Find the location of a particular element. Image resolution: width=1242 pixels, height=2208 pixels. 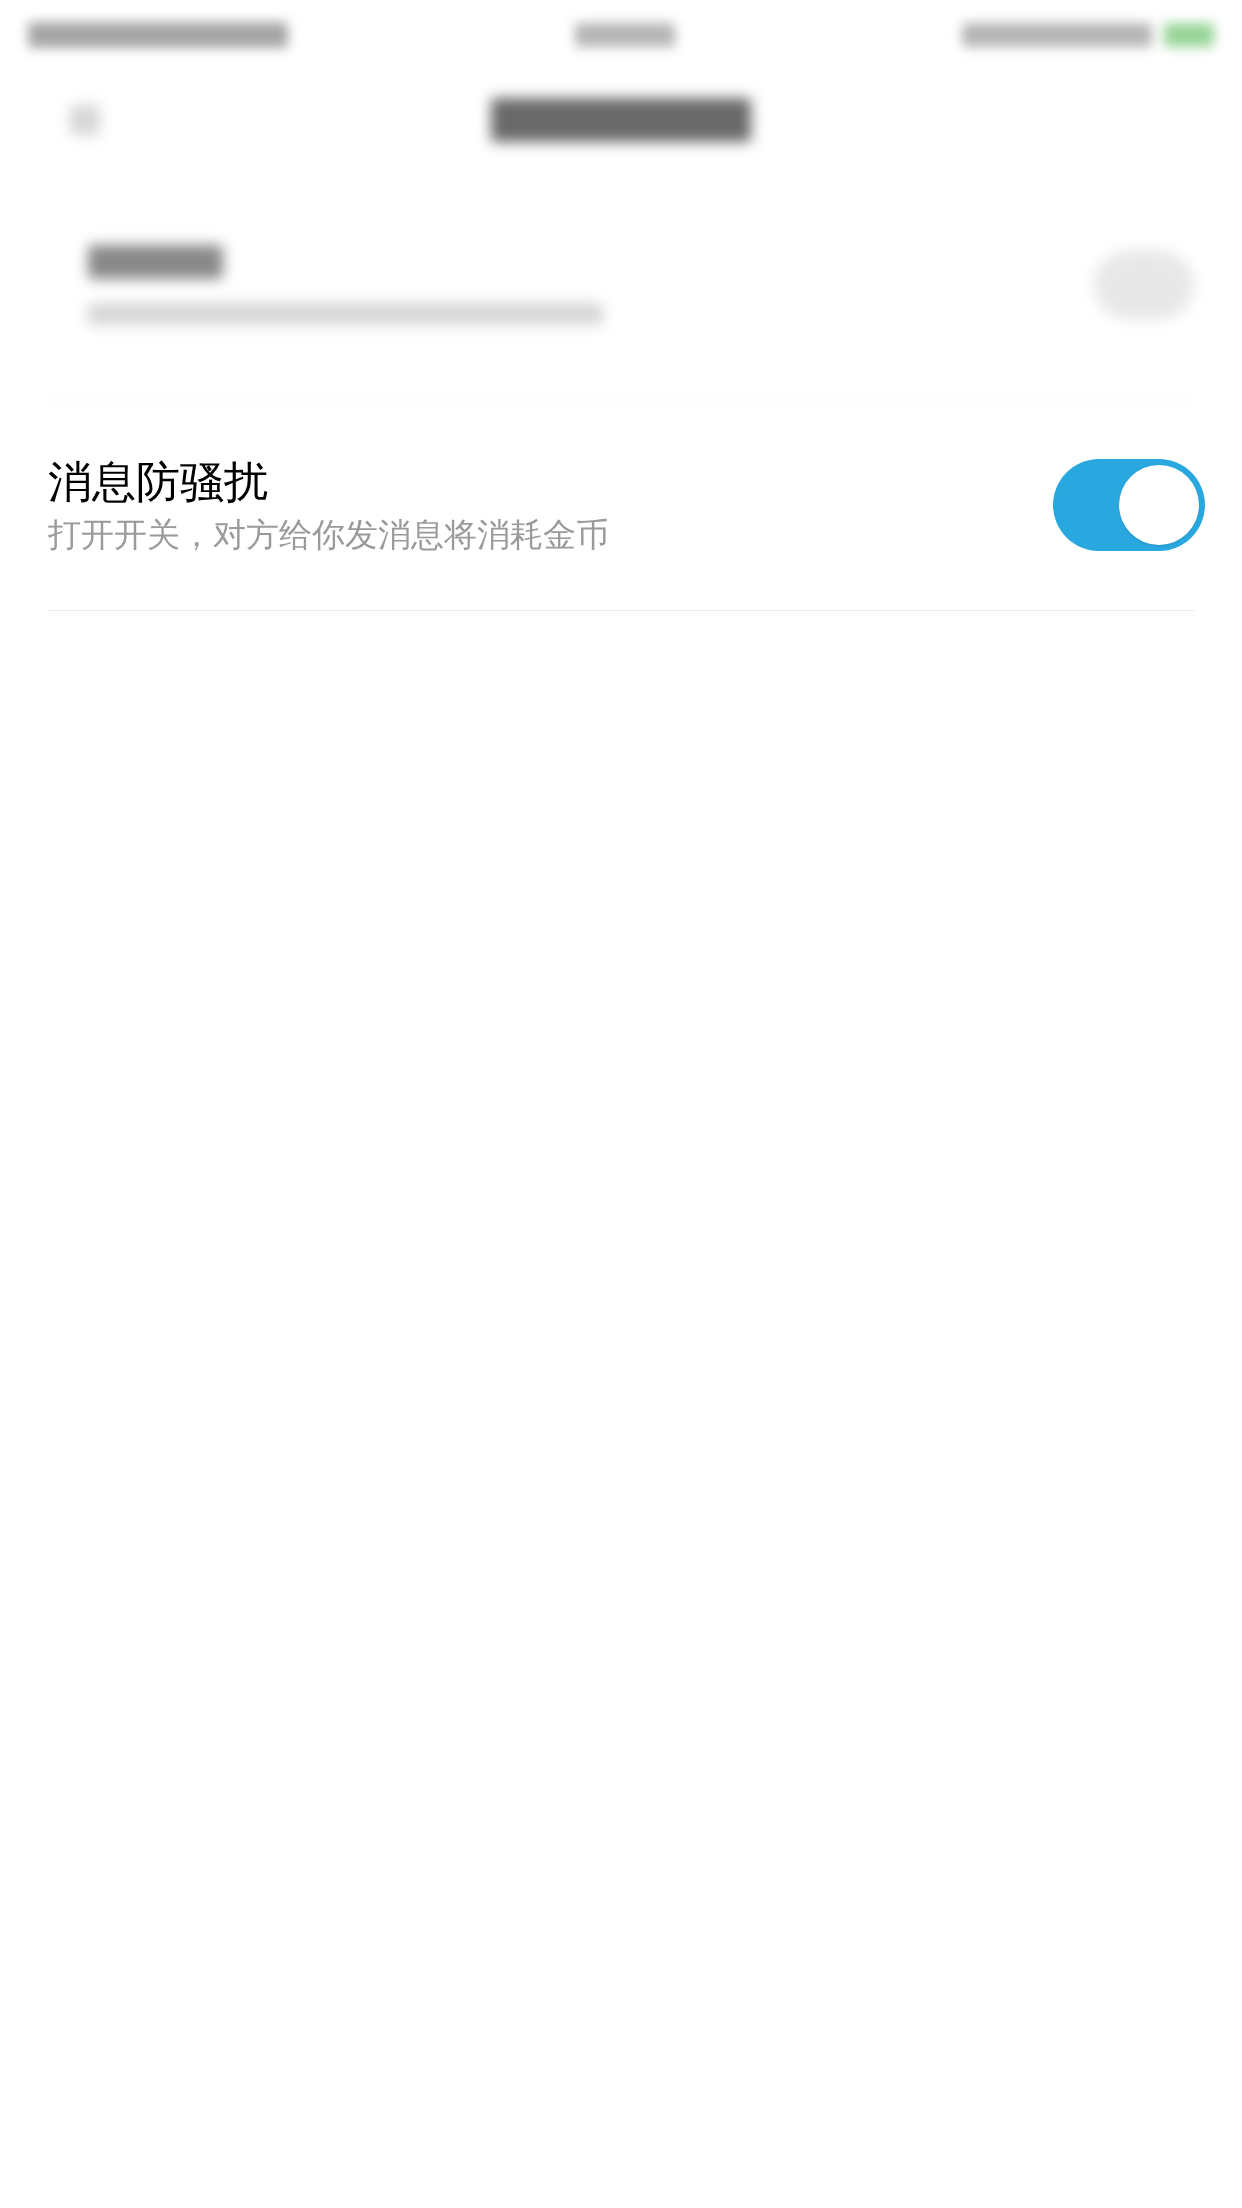

setting-title: 消息防骚扰 is located at coordinates (158, 481).